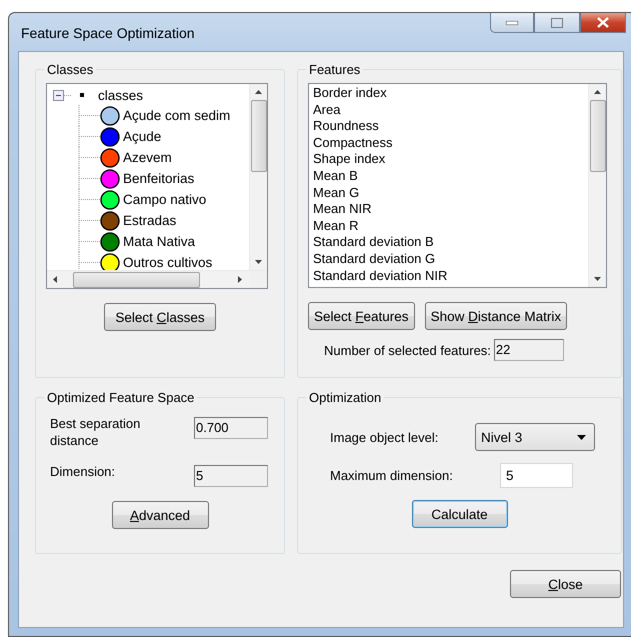 This screenshot has height=637, width=631. I want to click on tree-item: Açude, so click(142, 136).